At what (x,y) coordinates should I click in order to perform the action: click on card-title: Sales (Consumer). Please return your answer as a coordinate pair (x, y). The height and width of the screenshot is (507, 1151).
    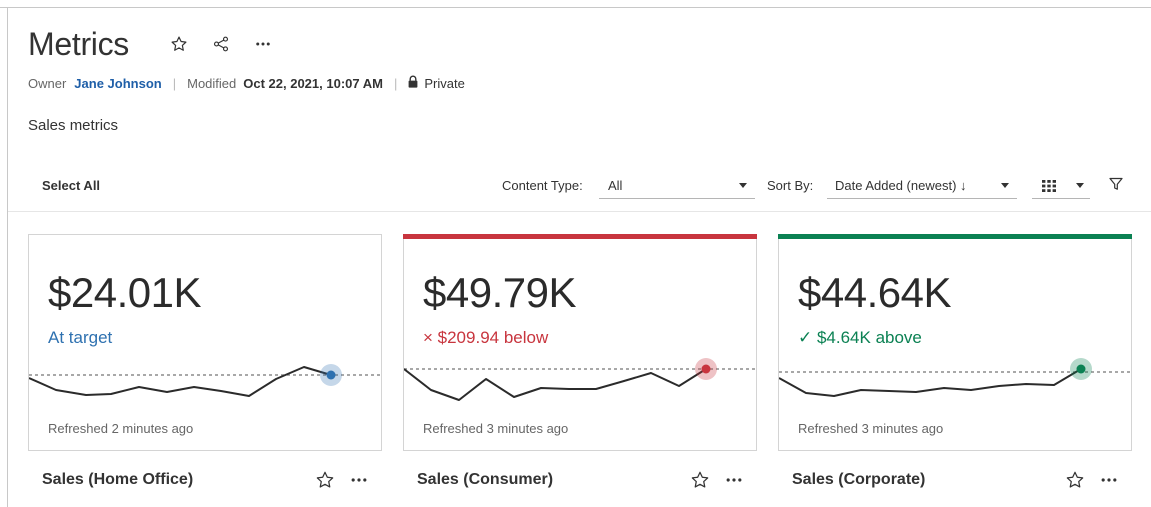
    Looking at the image, I should click on (485, 480).